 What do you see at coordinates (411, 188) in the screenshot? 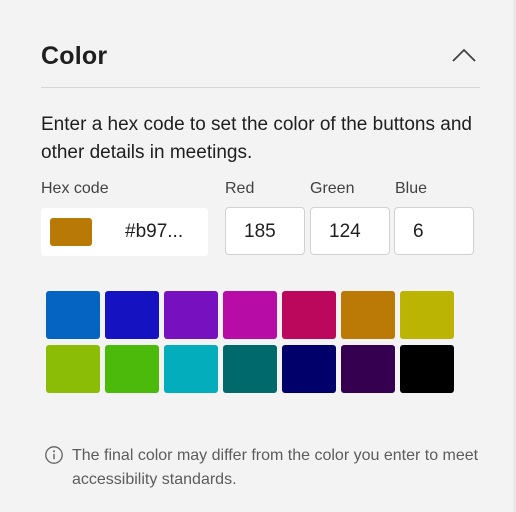
I see `blue-label: Blue` at bounding box center [411, 188].